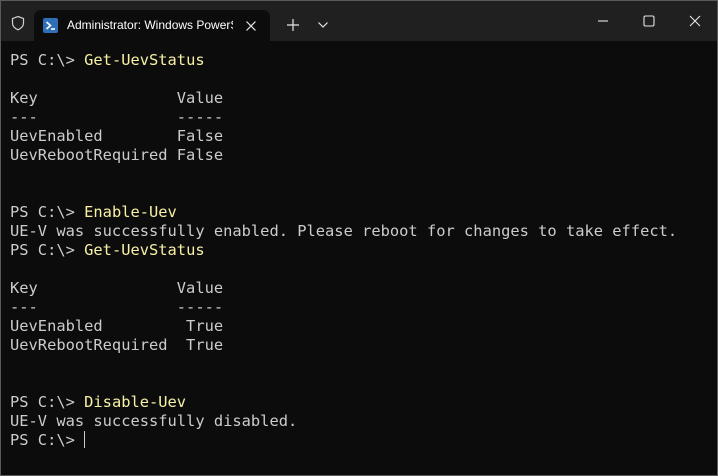  I want to click on tab-title: Administrator: Windows PowerShell, so click(150, 25).